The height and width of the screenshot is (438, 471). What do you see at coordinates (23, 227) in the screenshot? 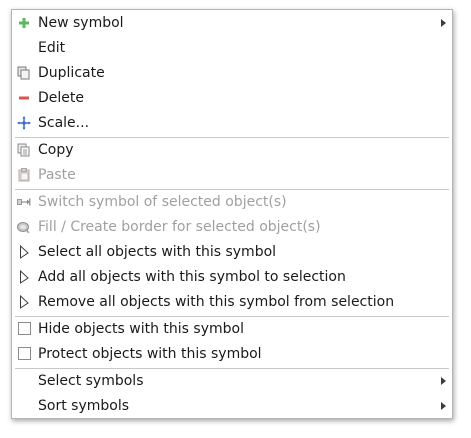
I see `fill-border-icon` at bounding box center [23, 227].